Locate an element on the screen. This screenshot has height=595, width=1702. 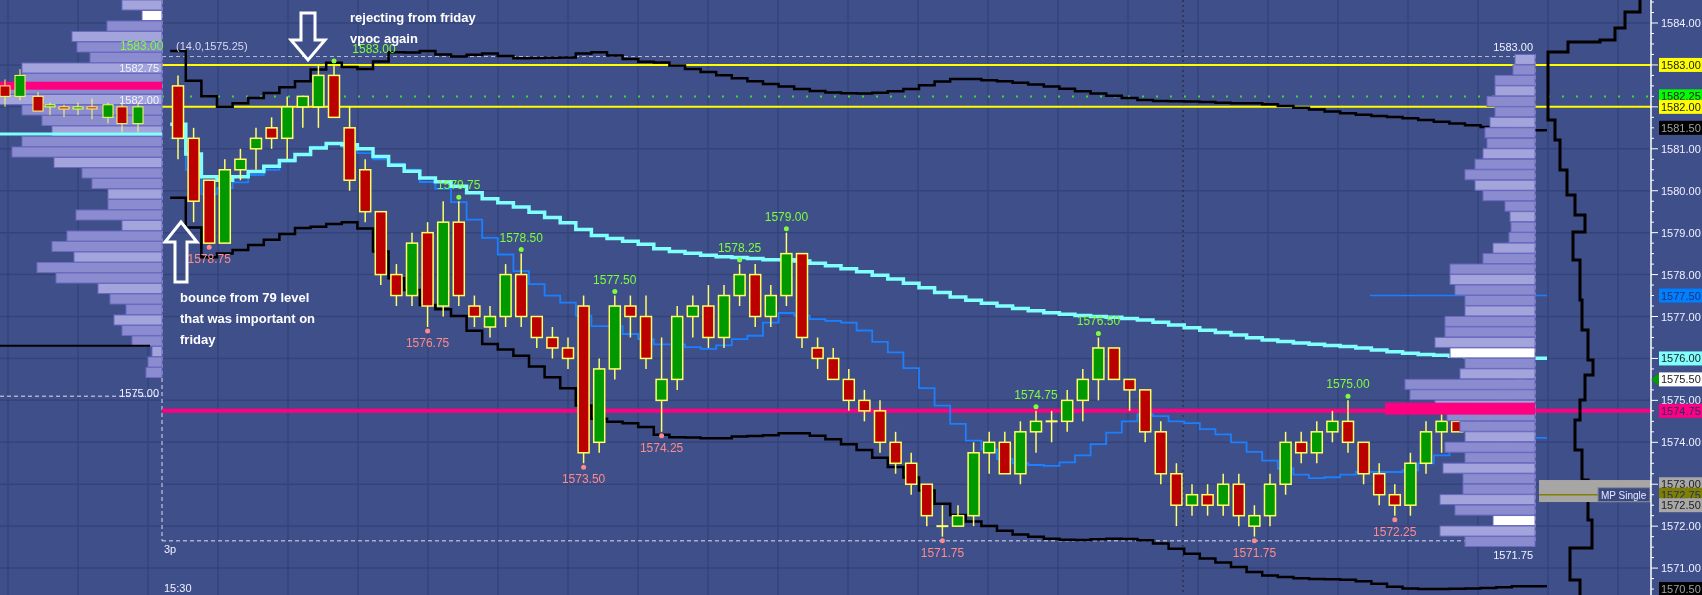
price-marker-label: 1572.50 is located at coordinates (1681, 505).